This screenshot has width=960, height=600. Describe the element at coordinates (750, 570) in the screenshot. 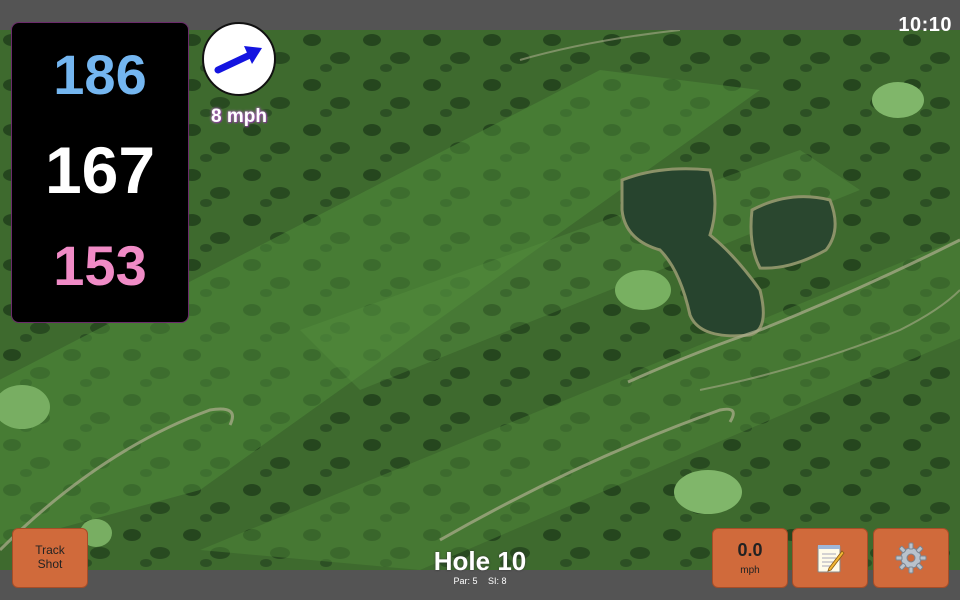

I see `speed-unit: mph` at that location.